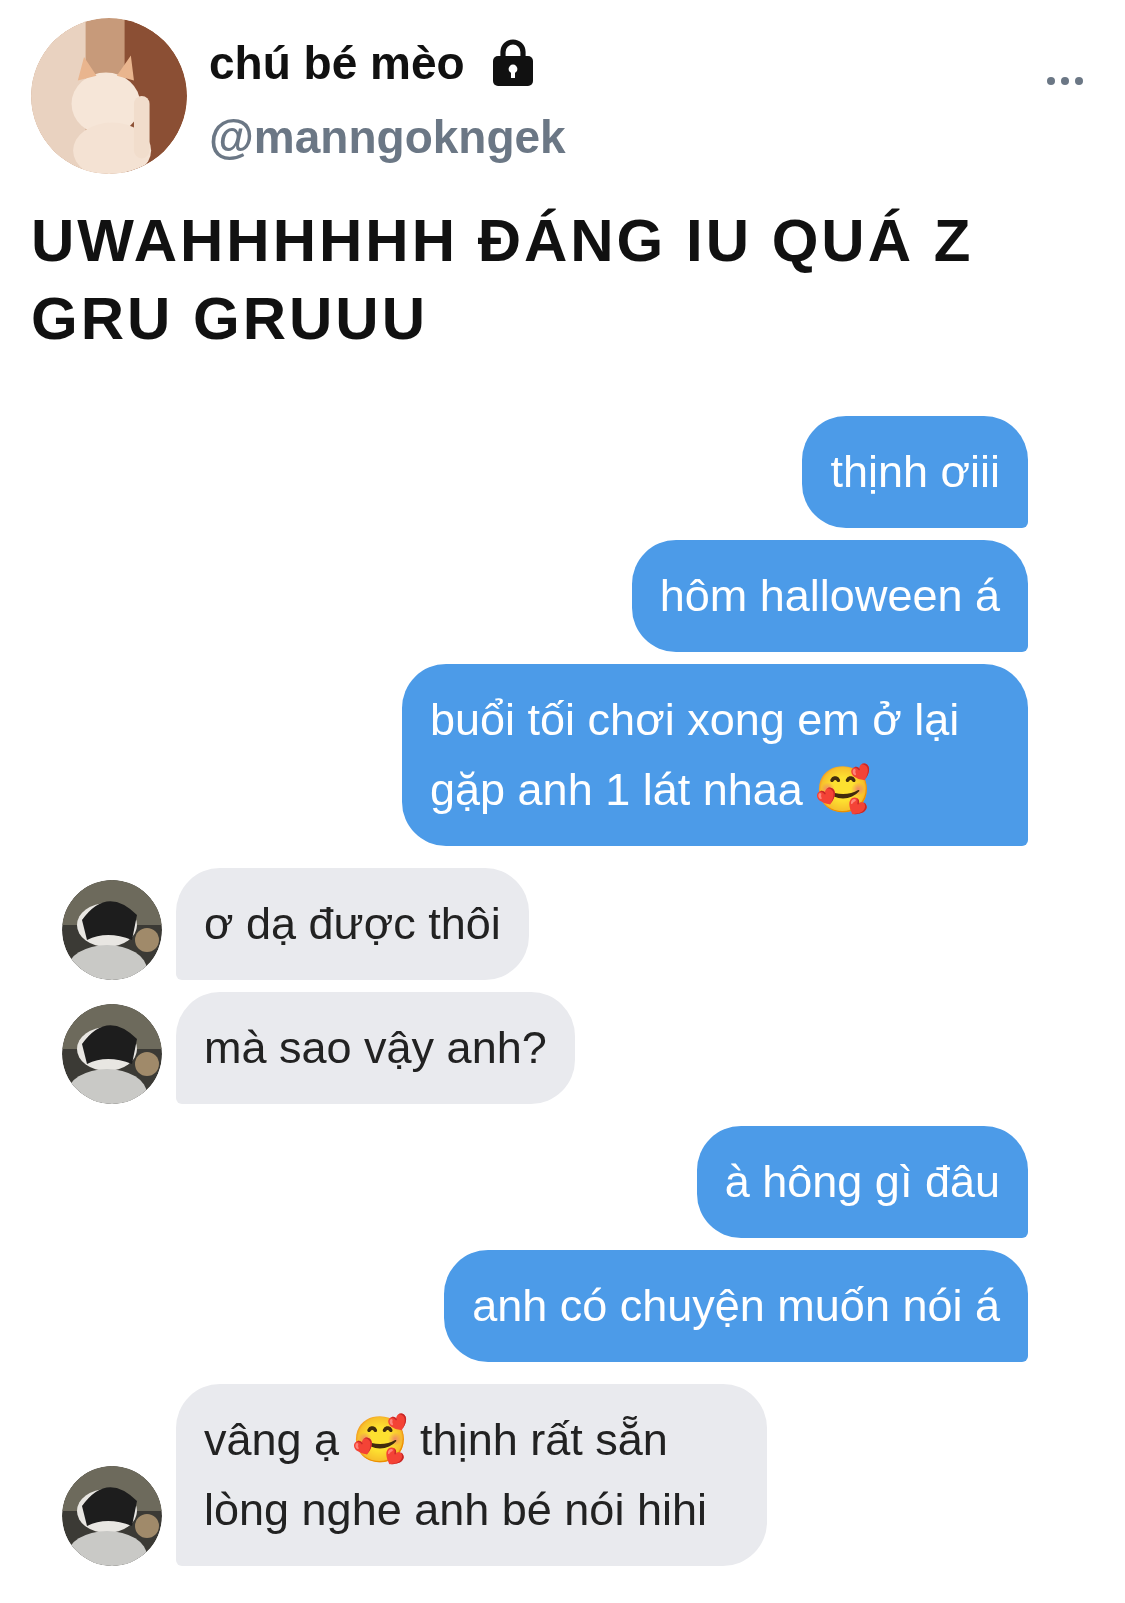 The width and height of the screenshot is (1125, 1603). What do you see at coordinates (471, 1475) in the screenshot?
I see `received-message: vâng ạ 🥰 thịnh rất sẵn lòng nghe anh bé nói hihi` at bounding box center [471, 1475].